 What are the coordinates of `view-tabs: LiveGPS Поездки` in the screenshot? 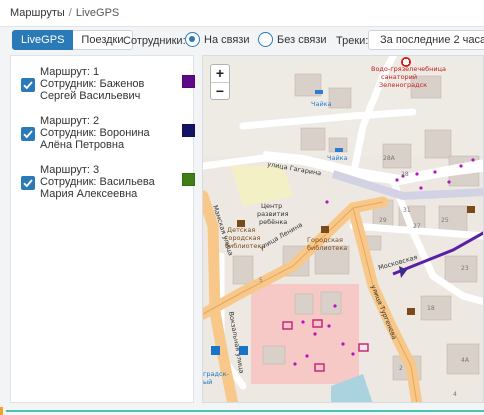 It's located at (72, 40).